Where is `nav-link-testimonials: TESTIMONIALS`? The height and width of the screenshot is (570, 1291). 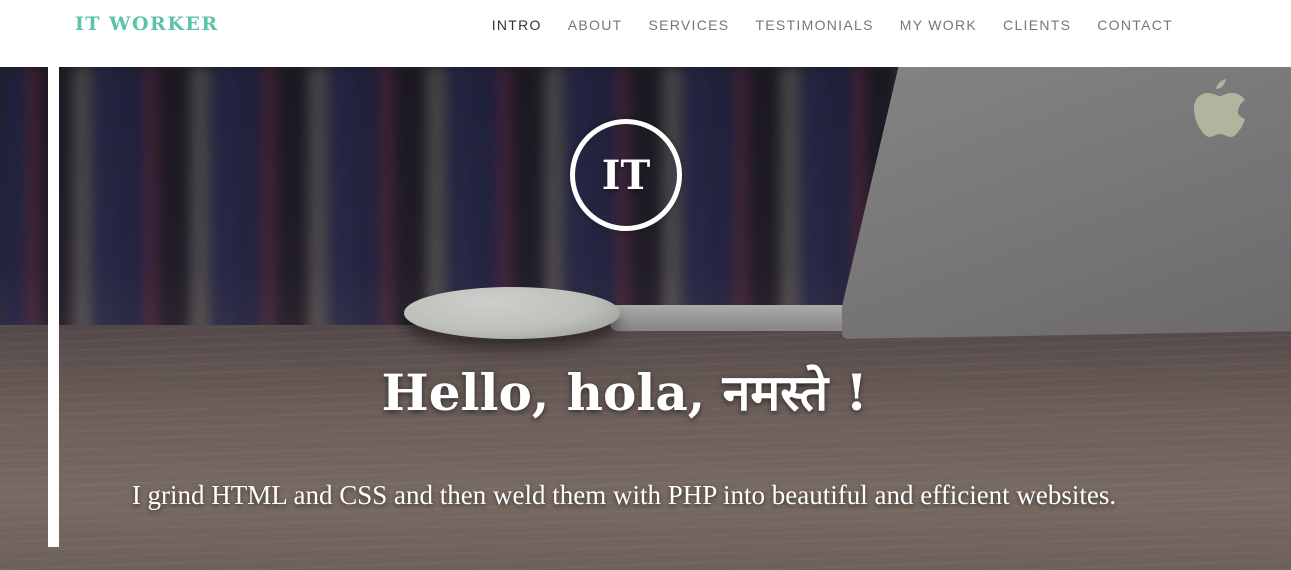
nav-link-testimonials: TESTIMONIALS is located at coordinates (814, 25).